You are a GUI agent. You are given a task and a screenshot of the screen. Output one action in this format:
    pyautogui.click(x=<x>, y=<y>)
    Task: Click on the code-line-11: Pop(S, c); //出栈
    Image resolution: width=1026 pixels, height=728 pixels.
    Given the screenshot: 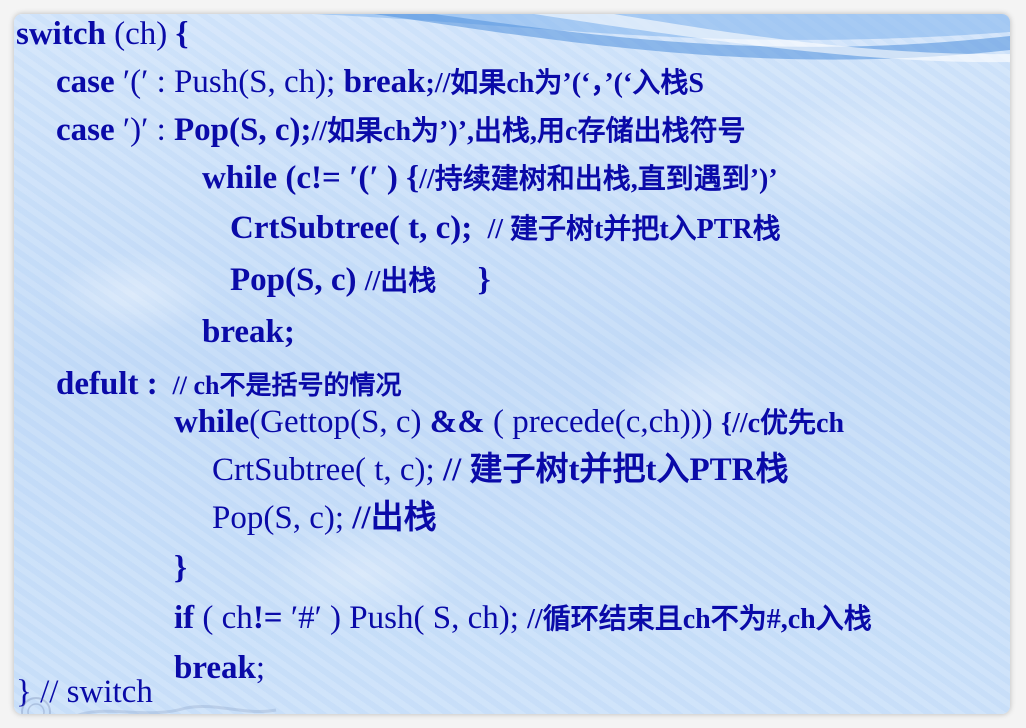 What is the action you would take?
    pyautogui.click(x=324, y=518)
    